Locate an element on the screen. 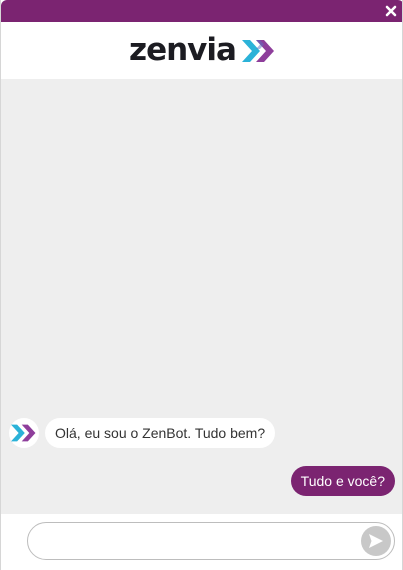 The image size is (403, 570). chat-header: zenvia is located at coordinates (201, 50).